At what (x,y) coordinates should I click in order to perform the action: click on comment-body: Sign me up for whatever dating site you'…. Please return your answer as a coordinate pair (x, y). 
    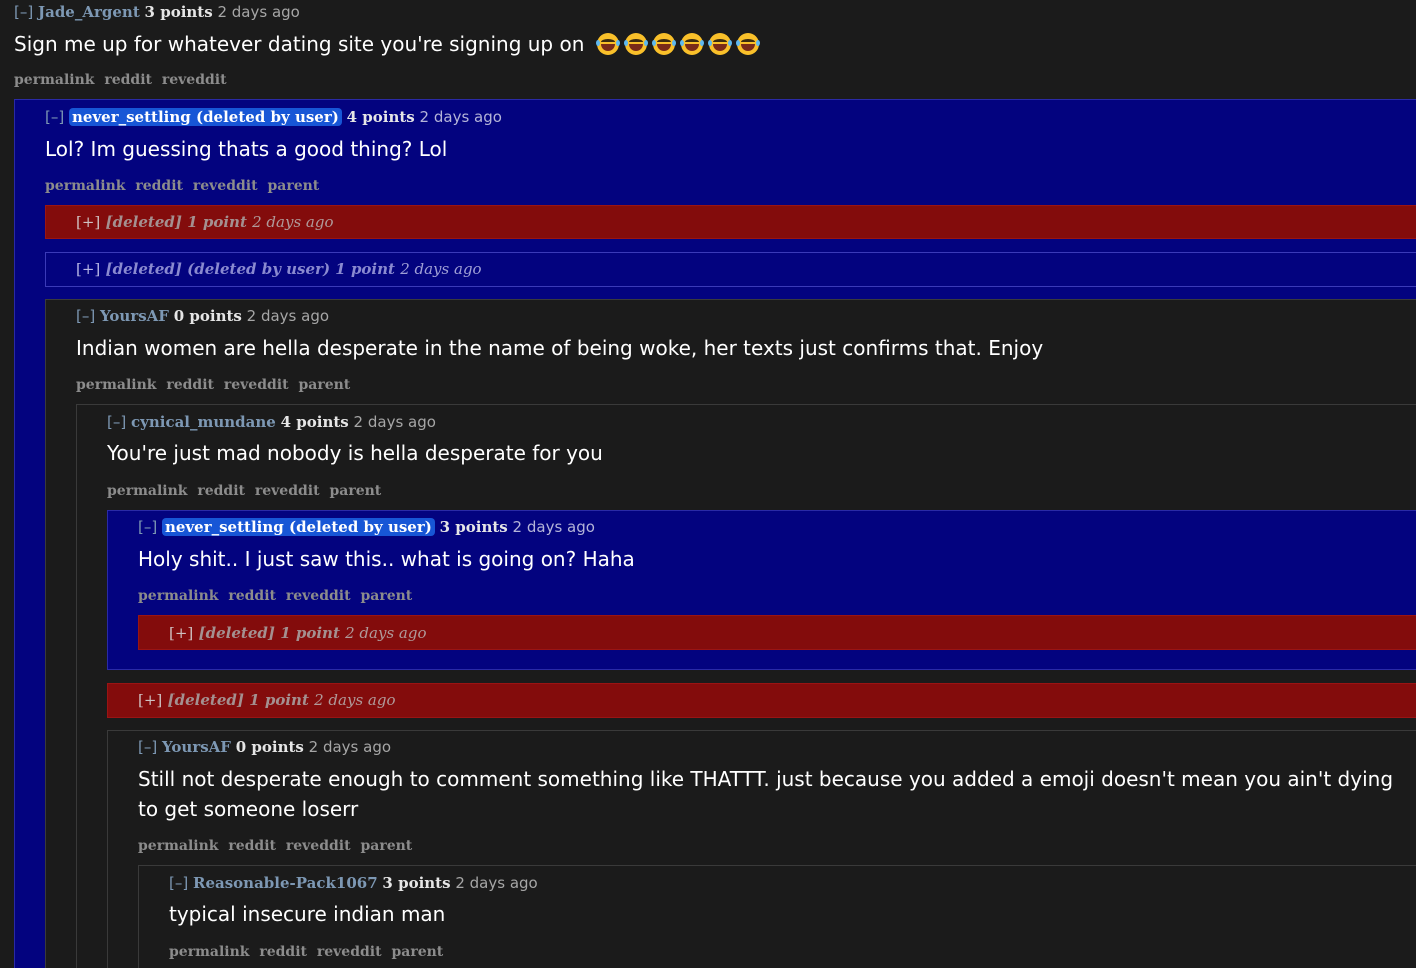
    Looking at the image, I should click on (709, 44).